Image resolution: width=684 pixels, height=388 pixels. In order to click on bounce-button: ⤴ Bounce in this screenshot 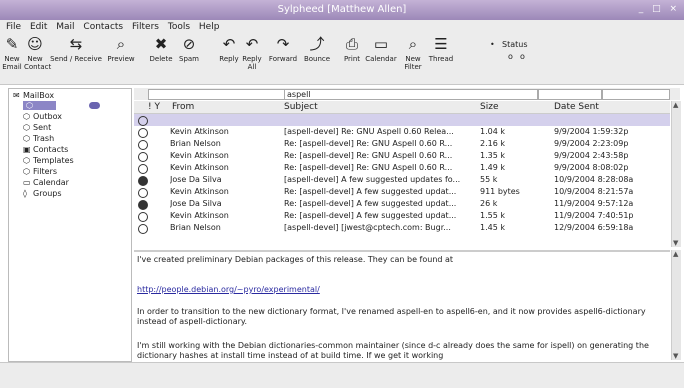, I will do `click(317, 49)`.